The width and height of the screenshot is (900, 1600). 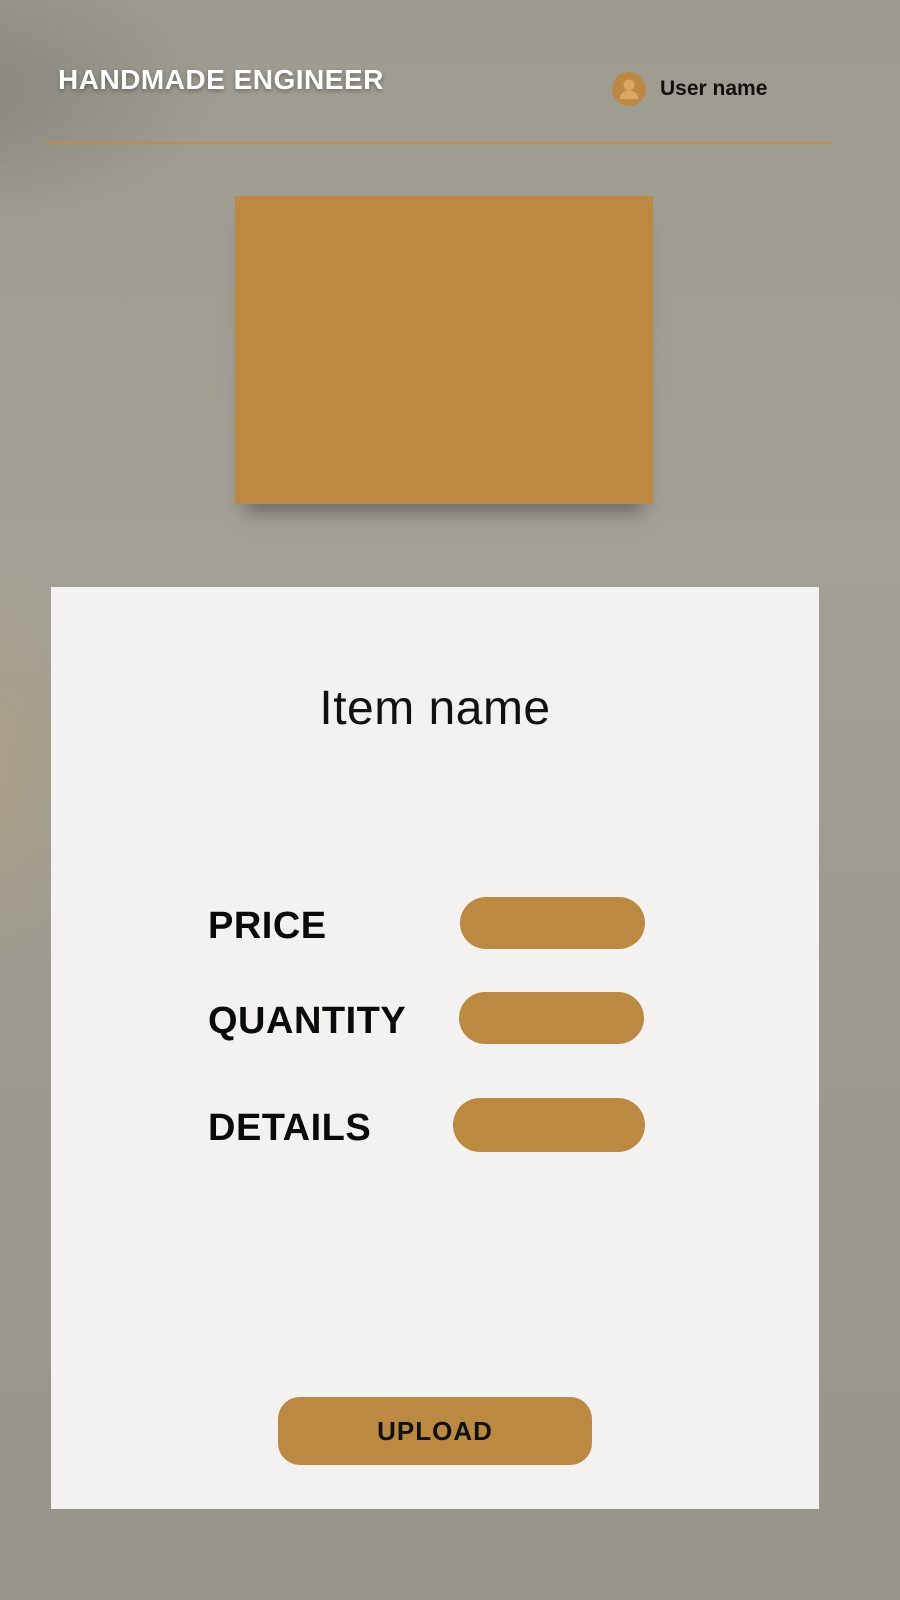 I want to click on header-divider, so click(x=439, y=143).